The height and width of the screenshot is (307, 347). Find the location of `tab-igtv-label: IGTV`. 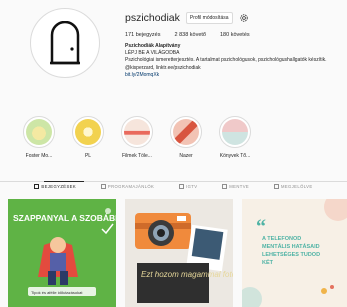

tab-igtv-label: IGTV is located at coordinates (192, 186).